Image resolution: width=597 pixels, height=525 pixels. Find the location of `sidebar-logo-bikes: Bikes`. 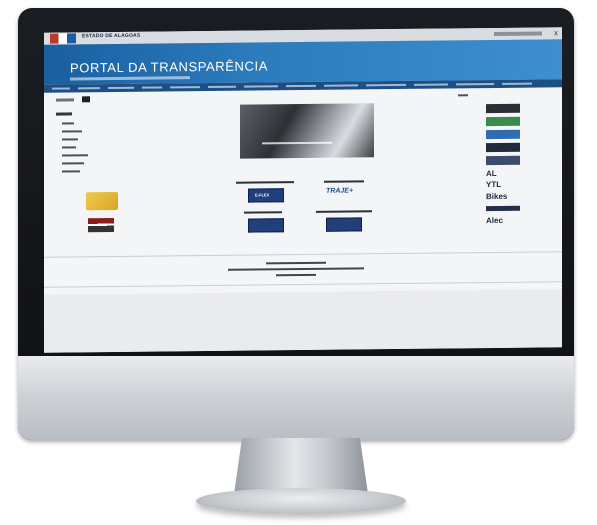

sidebar-logo-bikes: Bikes is located at coordinates (496, 196).